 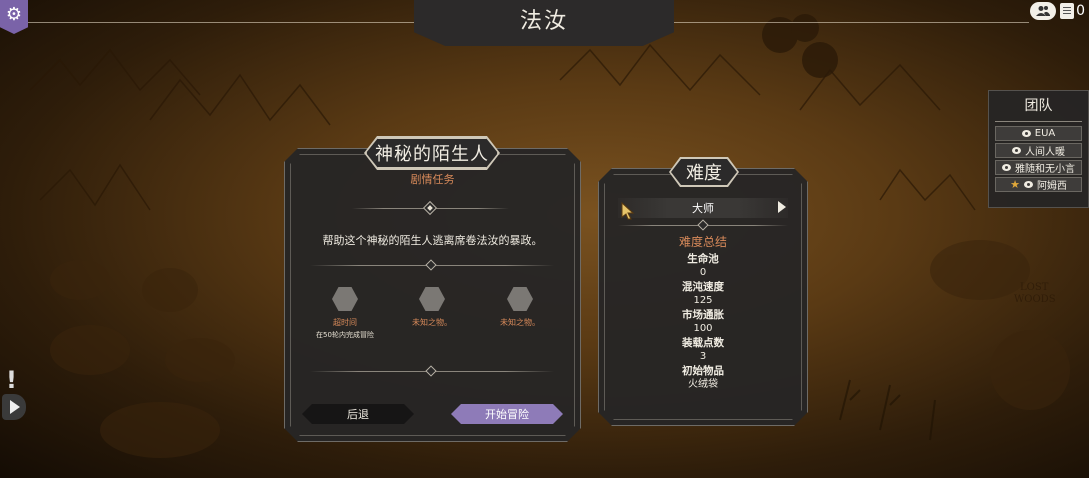 What do you see at coordinates (703, 343) in the screenshot?
I see `stat-name: 装载点数` at bounding box center [703, 343].